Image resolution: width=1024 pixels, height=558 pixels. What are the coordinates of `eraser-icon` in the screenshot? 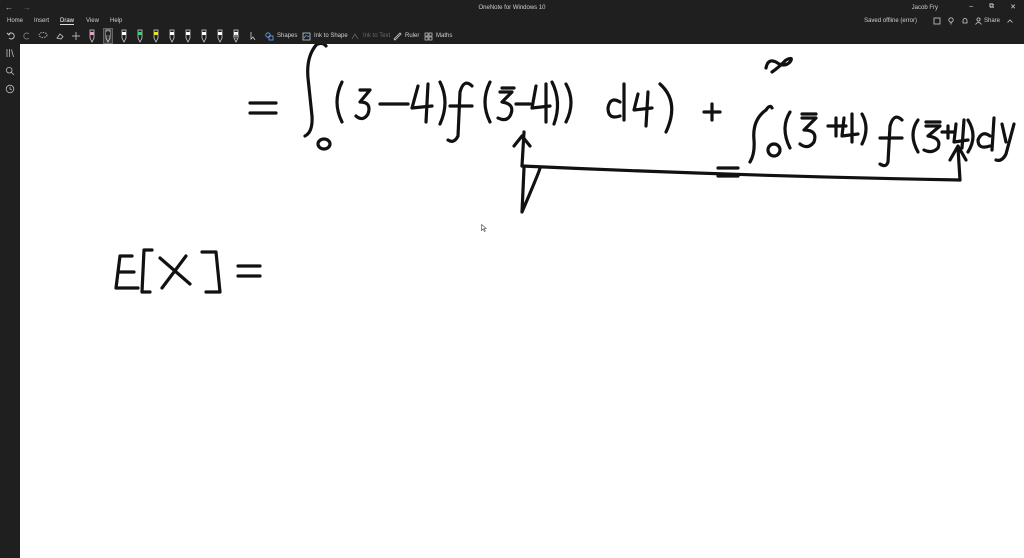 It's located at (60, 36).